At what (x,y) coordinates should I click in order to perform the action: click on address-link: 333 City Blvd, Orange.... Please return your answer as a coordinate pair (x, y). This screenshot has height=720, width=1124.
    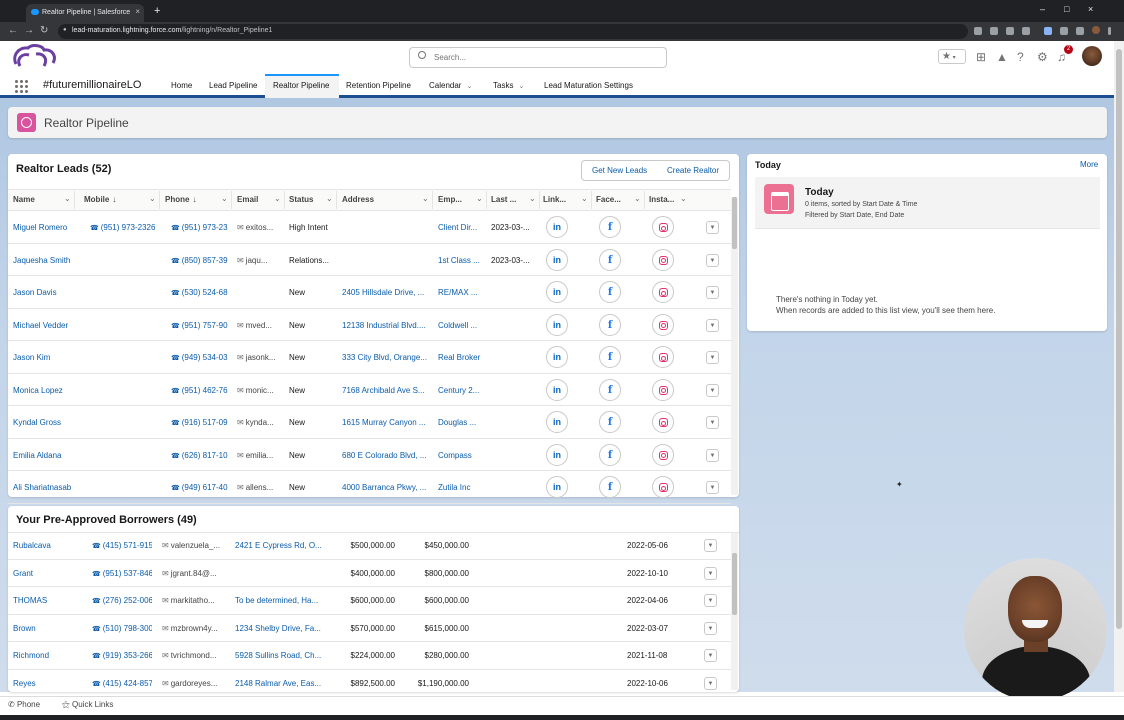
    Looking at the image, I should click on (386, 357).